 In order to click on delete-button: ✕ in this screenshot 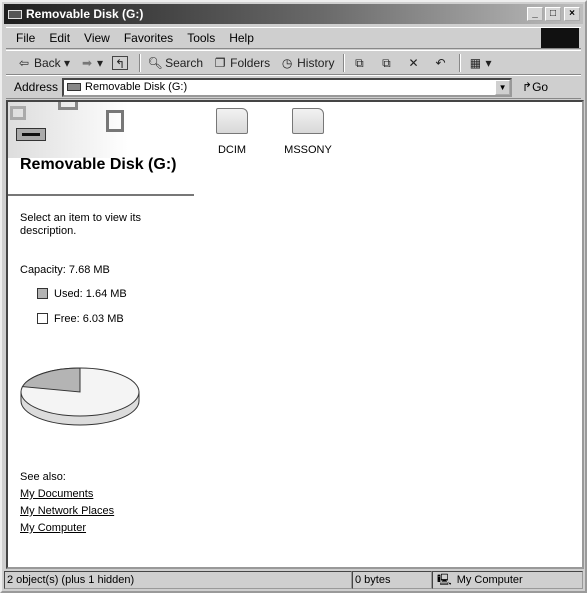, I will do `click(414, 63)`.